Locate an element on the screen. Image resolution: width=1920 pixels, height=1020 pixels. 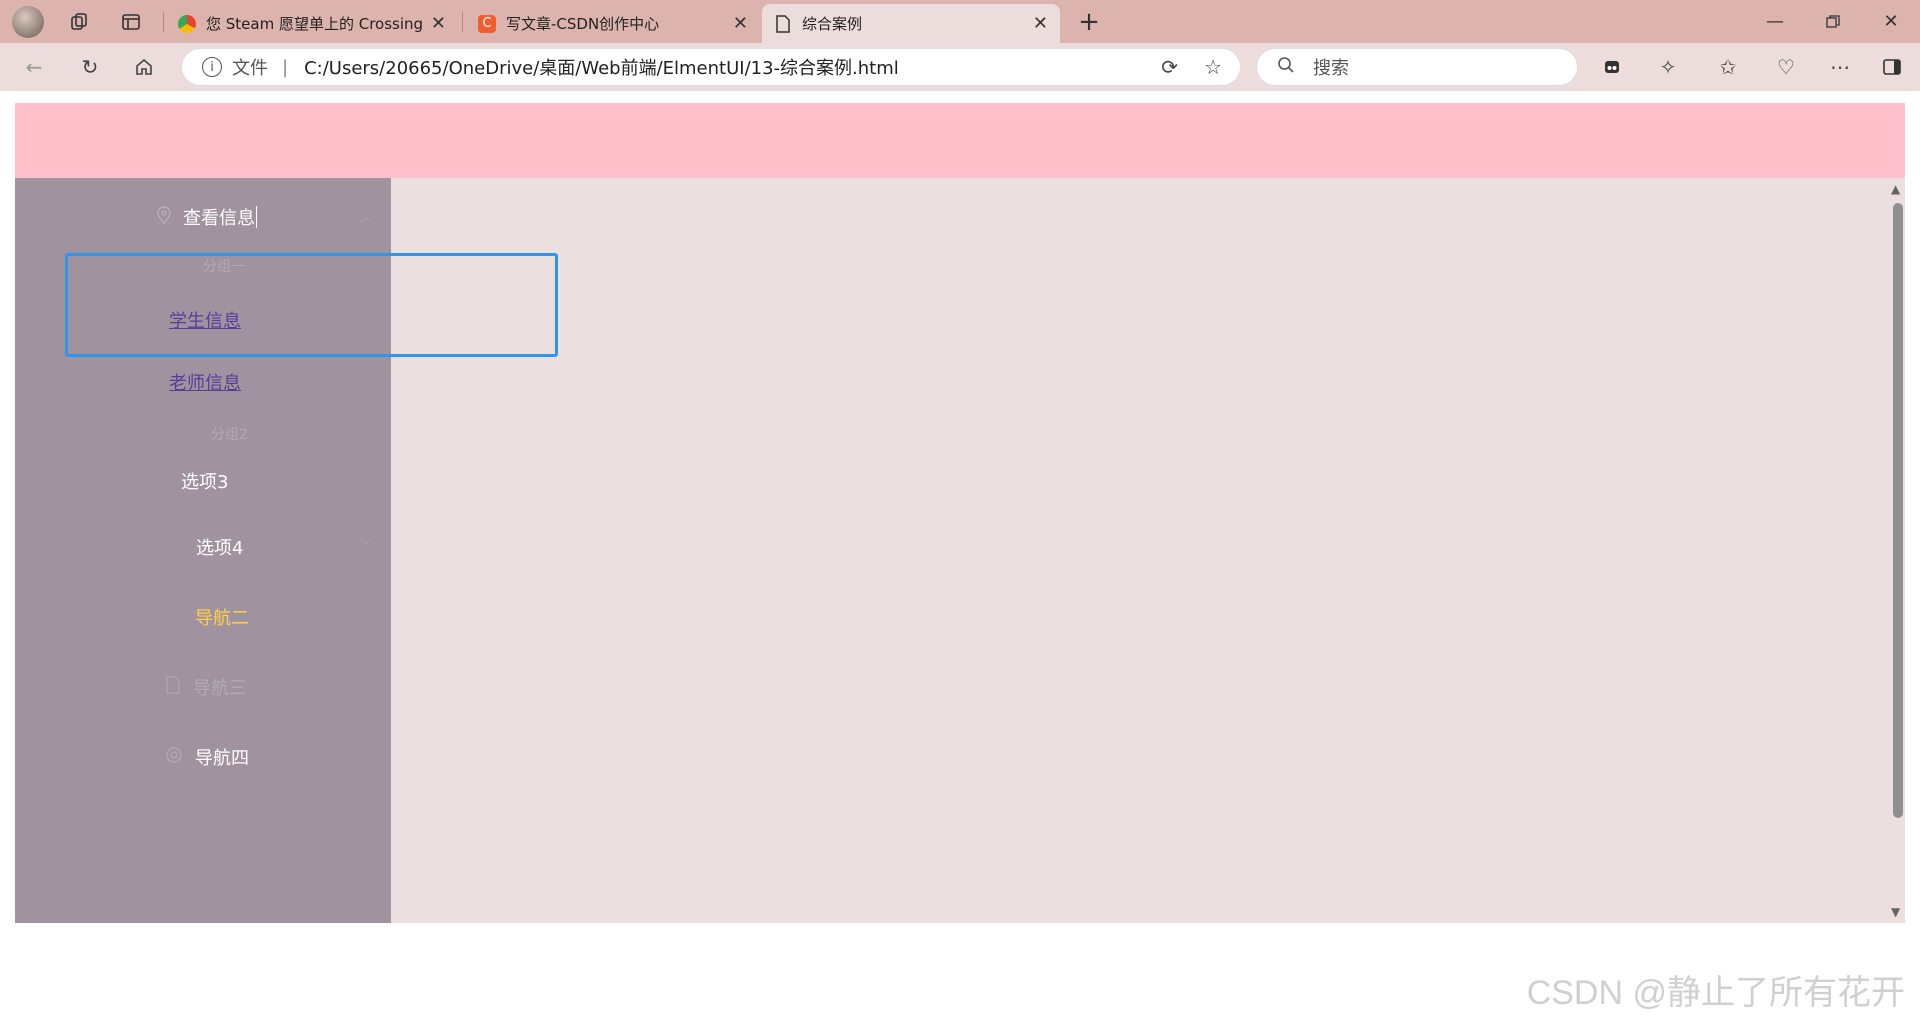
sidebar-toggle-icon is located at coordinates (1892, 67).